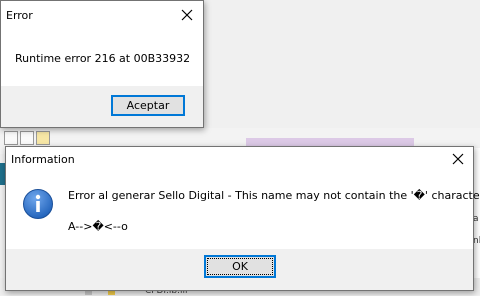 This screenshot has height=296, width=480. I want to click on error-message: Runtime error 216 at 00B33932, so click(103, 58).